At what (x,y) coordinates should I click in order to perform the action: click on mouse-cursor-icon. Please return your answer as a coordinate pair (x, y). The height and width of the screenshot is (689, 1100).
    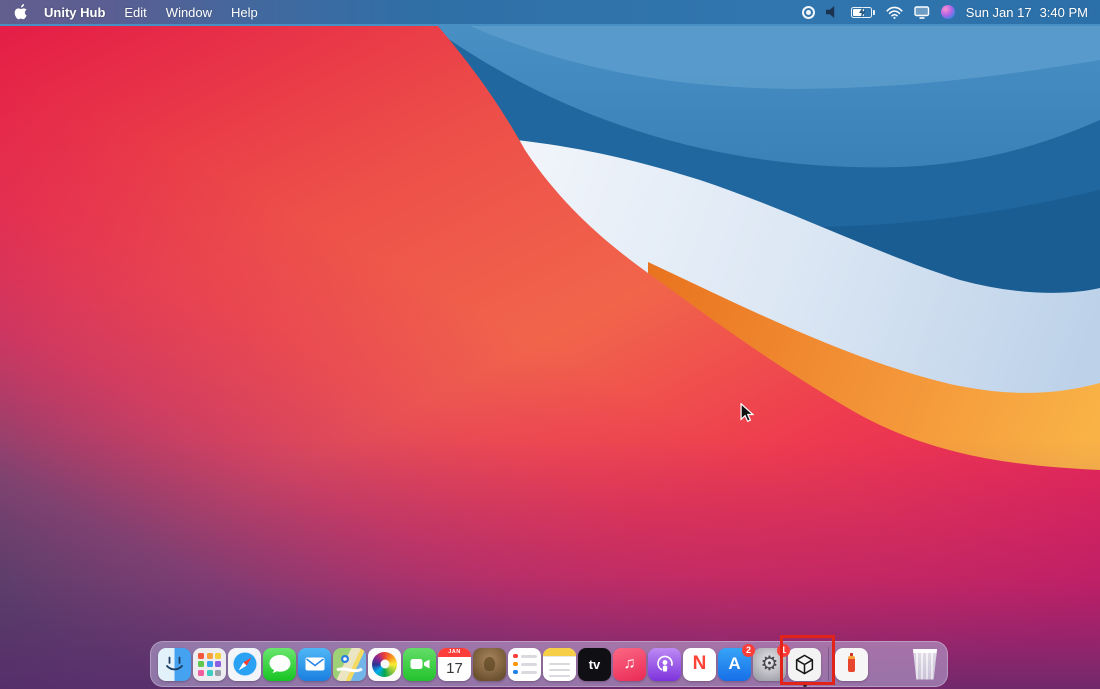
    Looking at the image, I should click on (747, 412).